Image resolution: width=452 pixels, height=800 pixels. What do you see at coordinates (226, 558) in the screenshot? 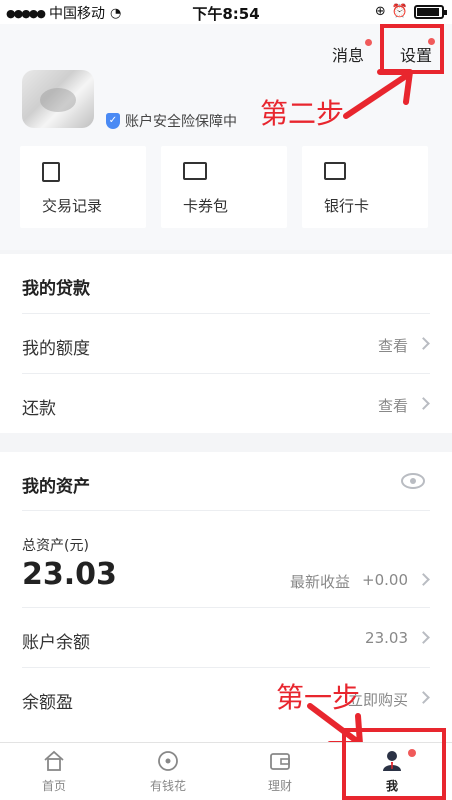
I see `total-assets-block: 总资产(元) 23.03 最新收益 +0.00` at bounding box center [226, 558].